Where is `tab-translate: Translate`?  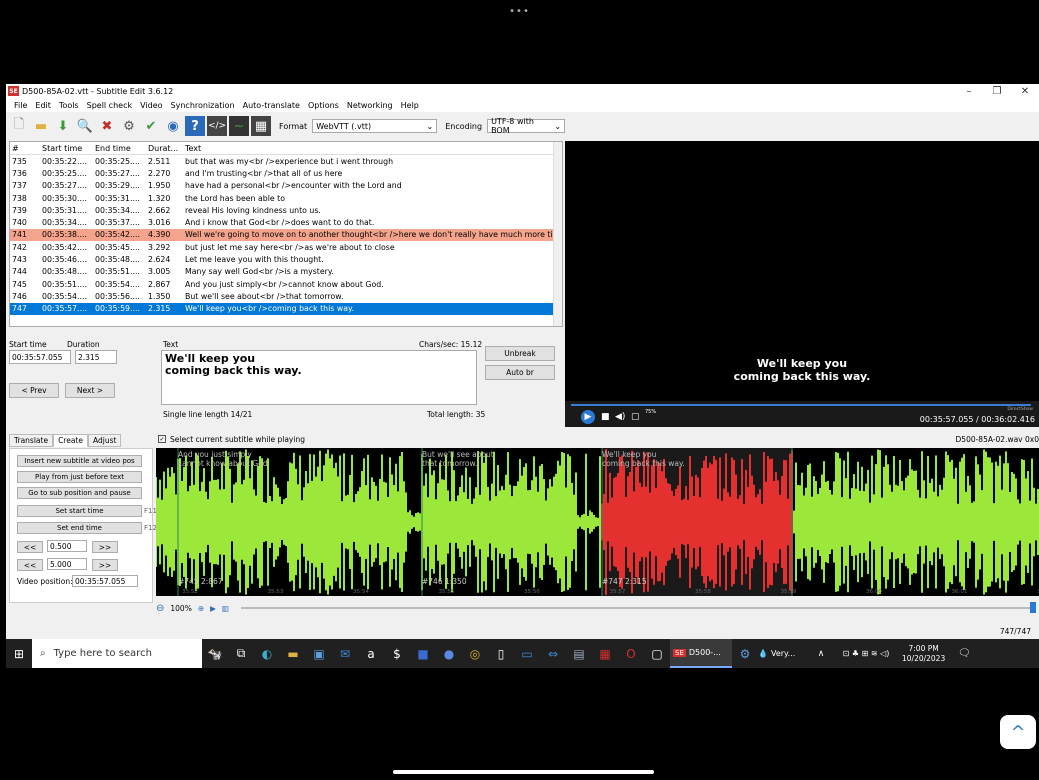 tab-translate: Translate is located at coordinates (31, 440).